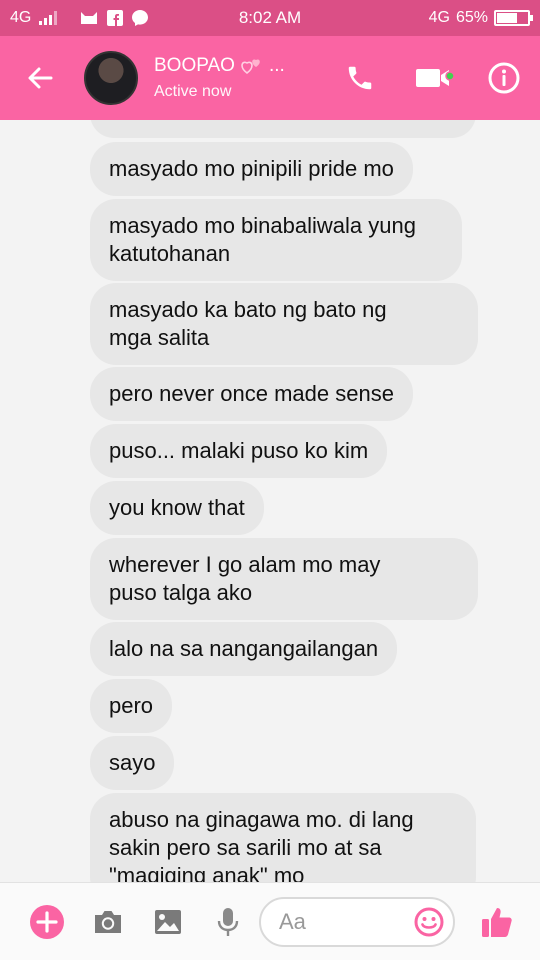 This screenshot has height=960, width=540. I want to click on cat-icon, so click(89, 18).